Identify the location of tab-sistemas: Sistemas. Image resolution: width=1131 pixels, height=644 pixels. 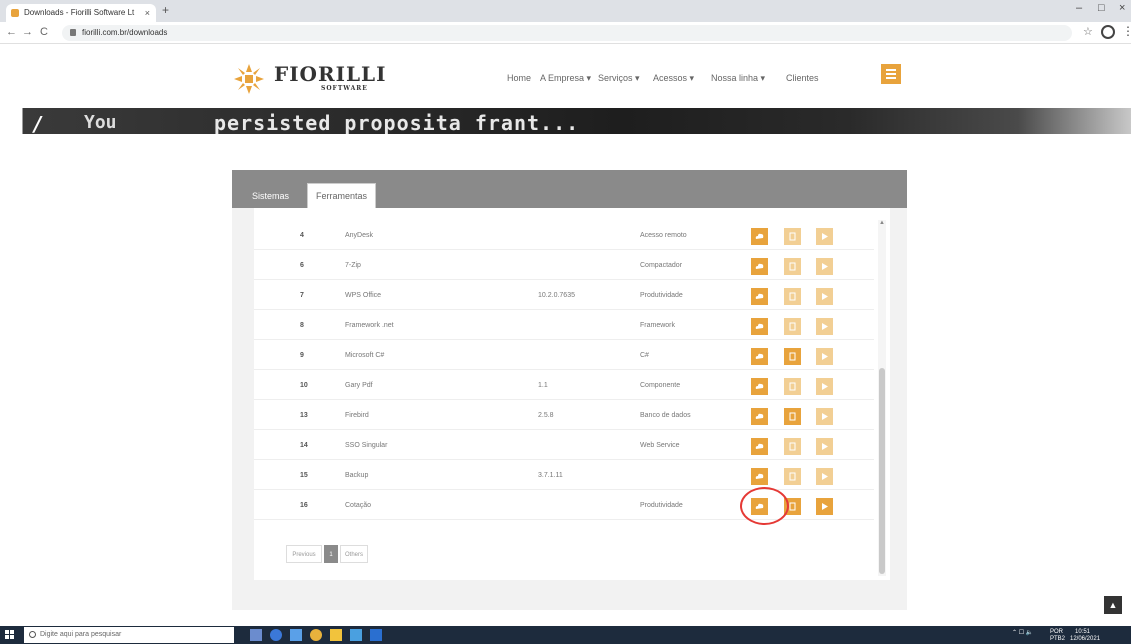
(270, 196).